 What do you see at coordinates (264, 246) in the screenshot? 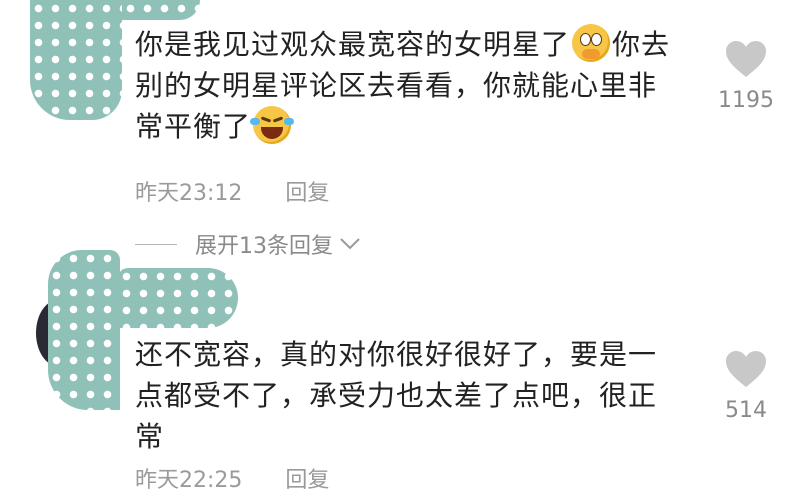
I see `expand-replies-label: 展开13条回复` at bounding box center [264, 246].